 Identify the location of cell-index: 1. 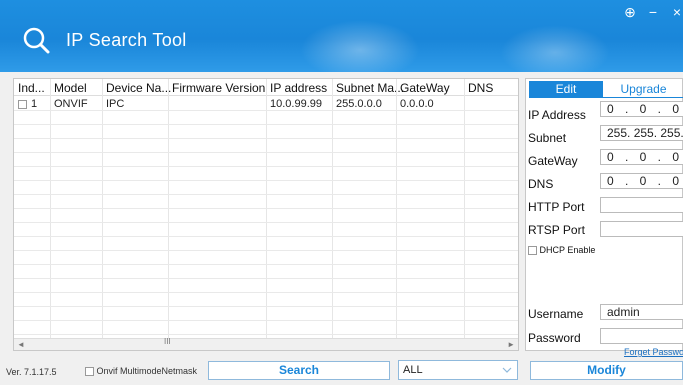
(34, 104).